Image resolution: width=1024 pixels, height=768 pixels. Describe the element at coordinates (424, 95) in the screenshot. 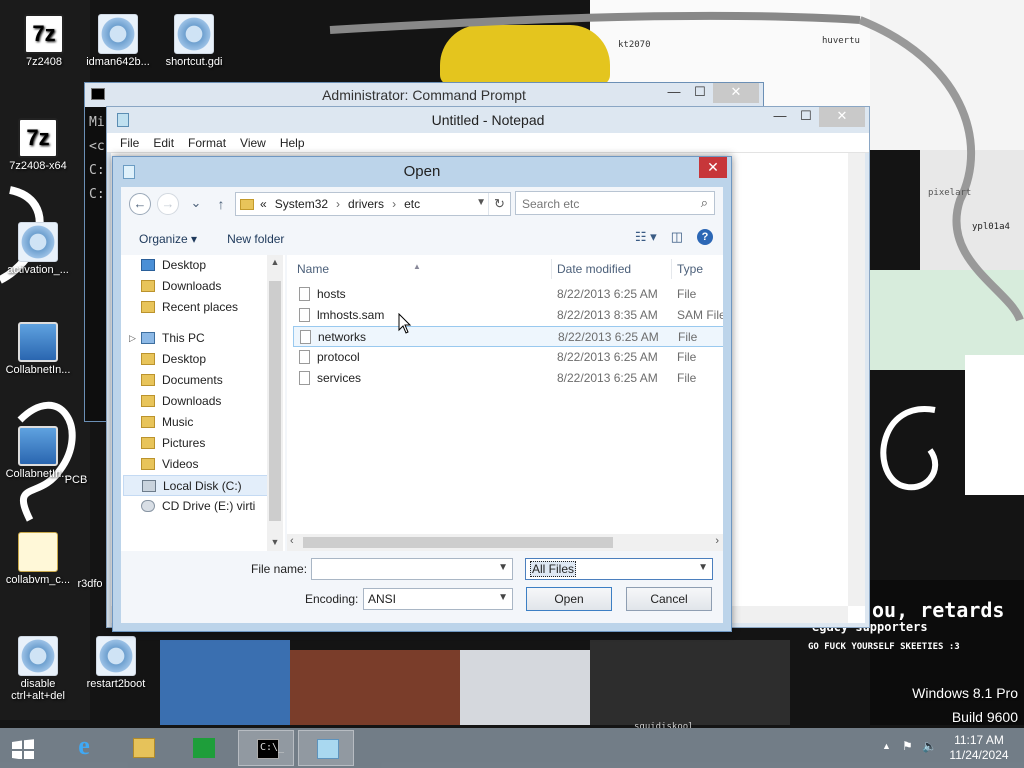

I see `cmd-title-bar: Administrator: Command Prompt — ☐ ✕` at that location.